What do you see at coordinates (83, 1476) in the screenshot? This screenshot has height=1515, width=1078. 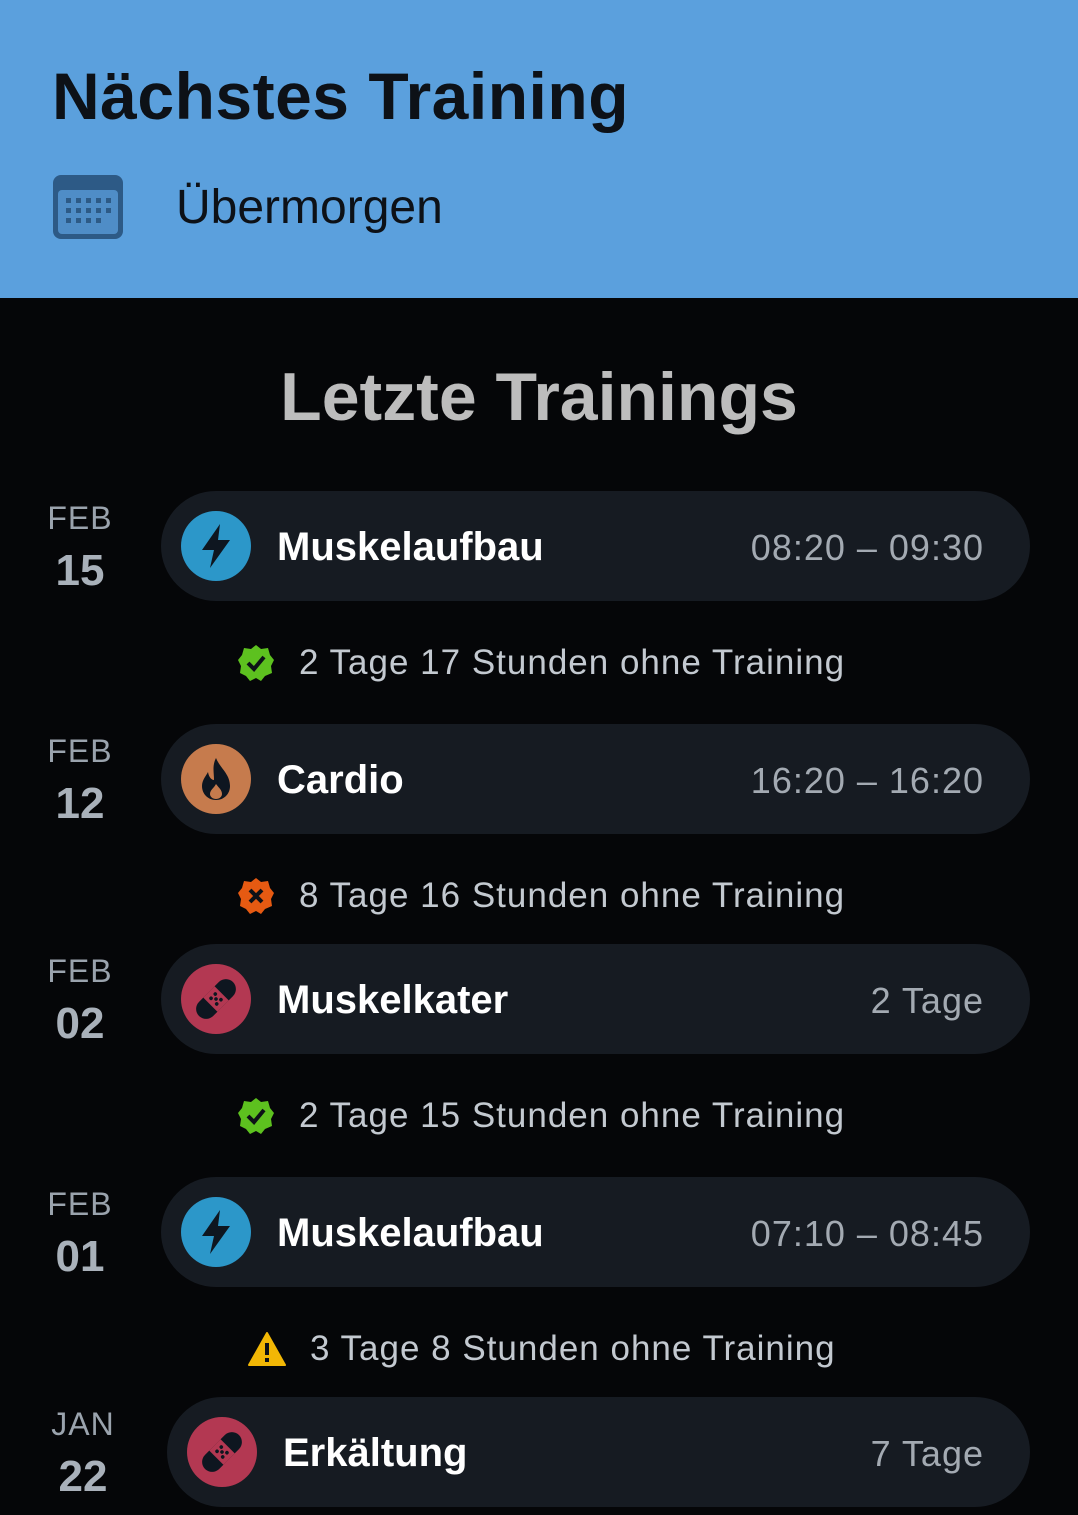 I see `entry-day: 22` at bounding box center [83, 1476].